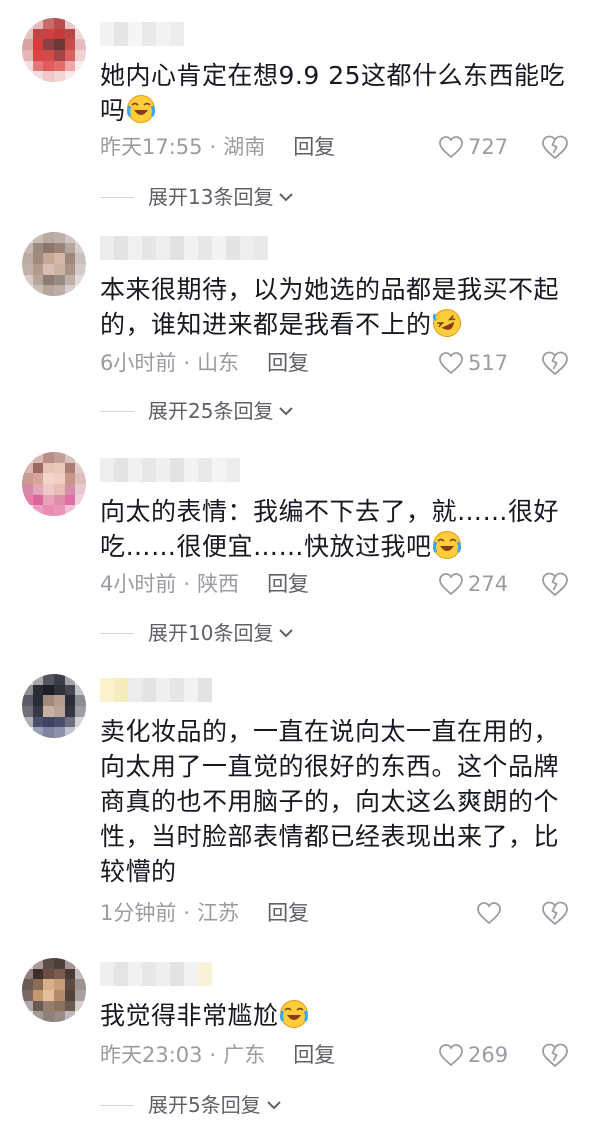 The height and width of the screenshot is (1132, 600). Describe the element at coordinates (218, 584) in the screenshot. I see `comment-location: 陕西` at that location.